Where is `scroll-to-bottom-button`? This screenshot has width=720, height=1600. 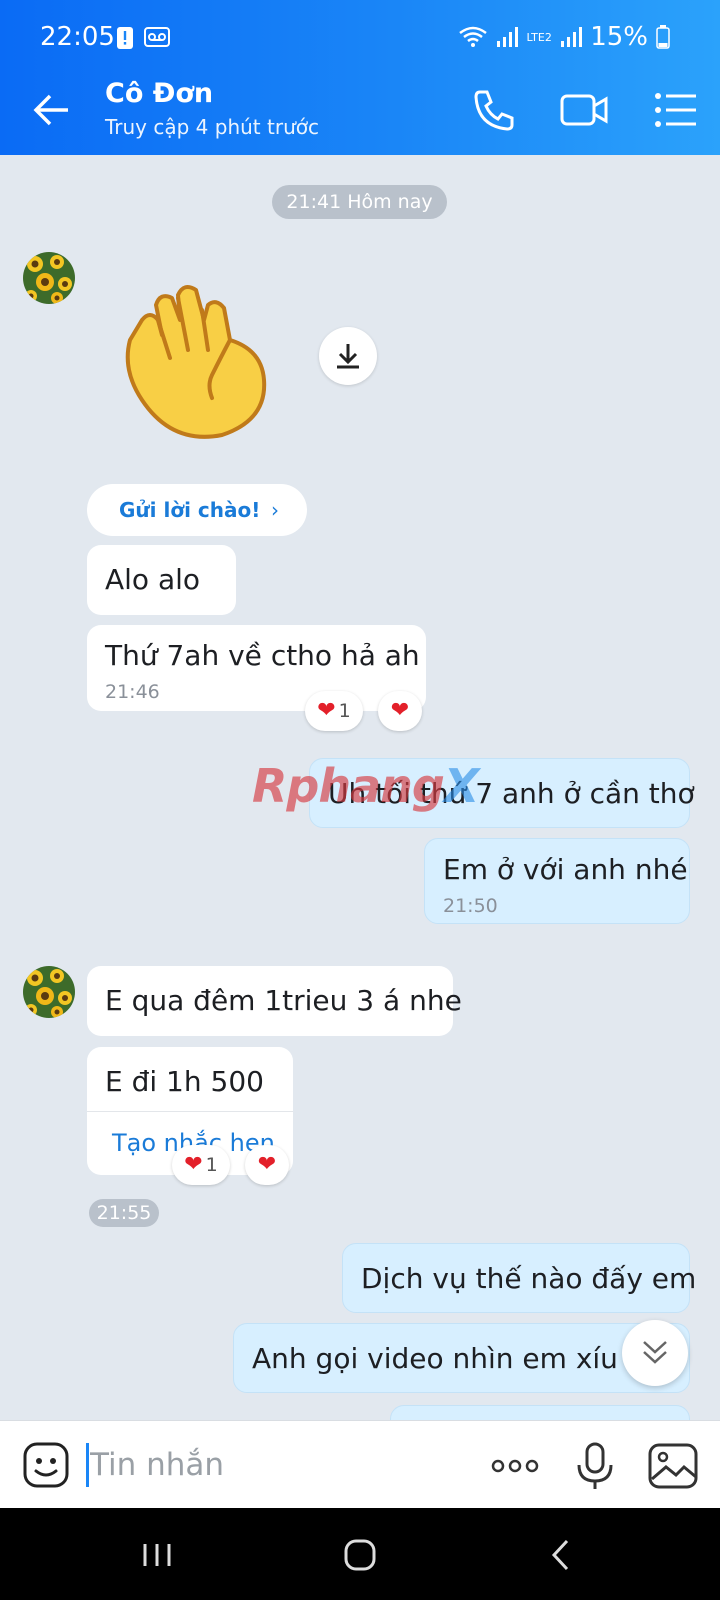 scroll-to-bottom-button is located at coordinates (655, 1353).